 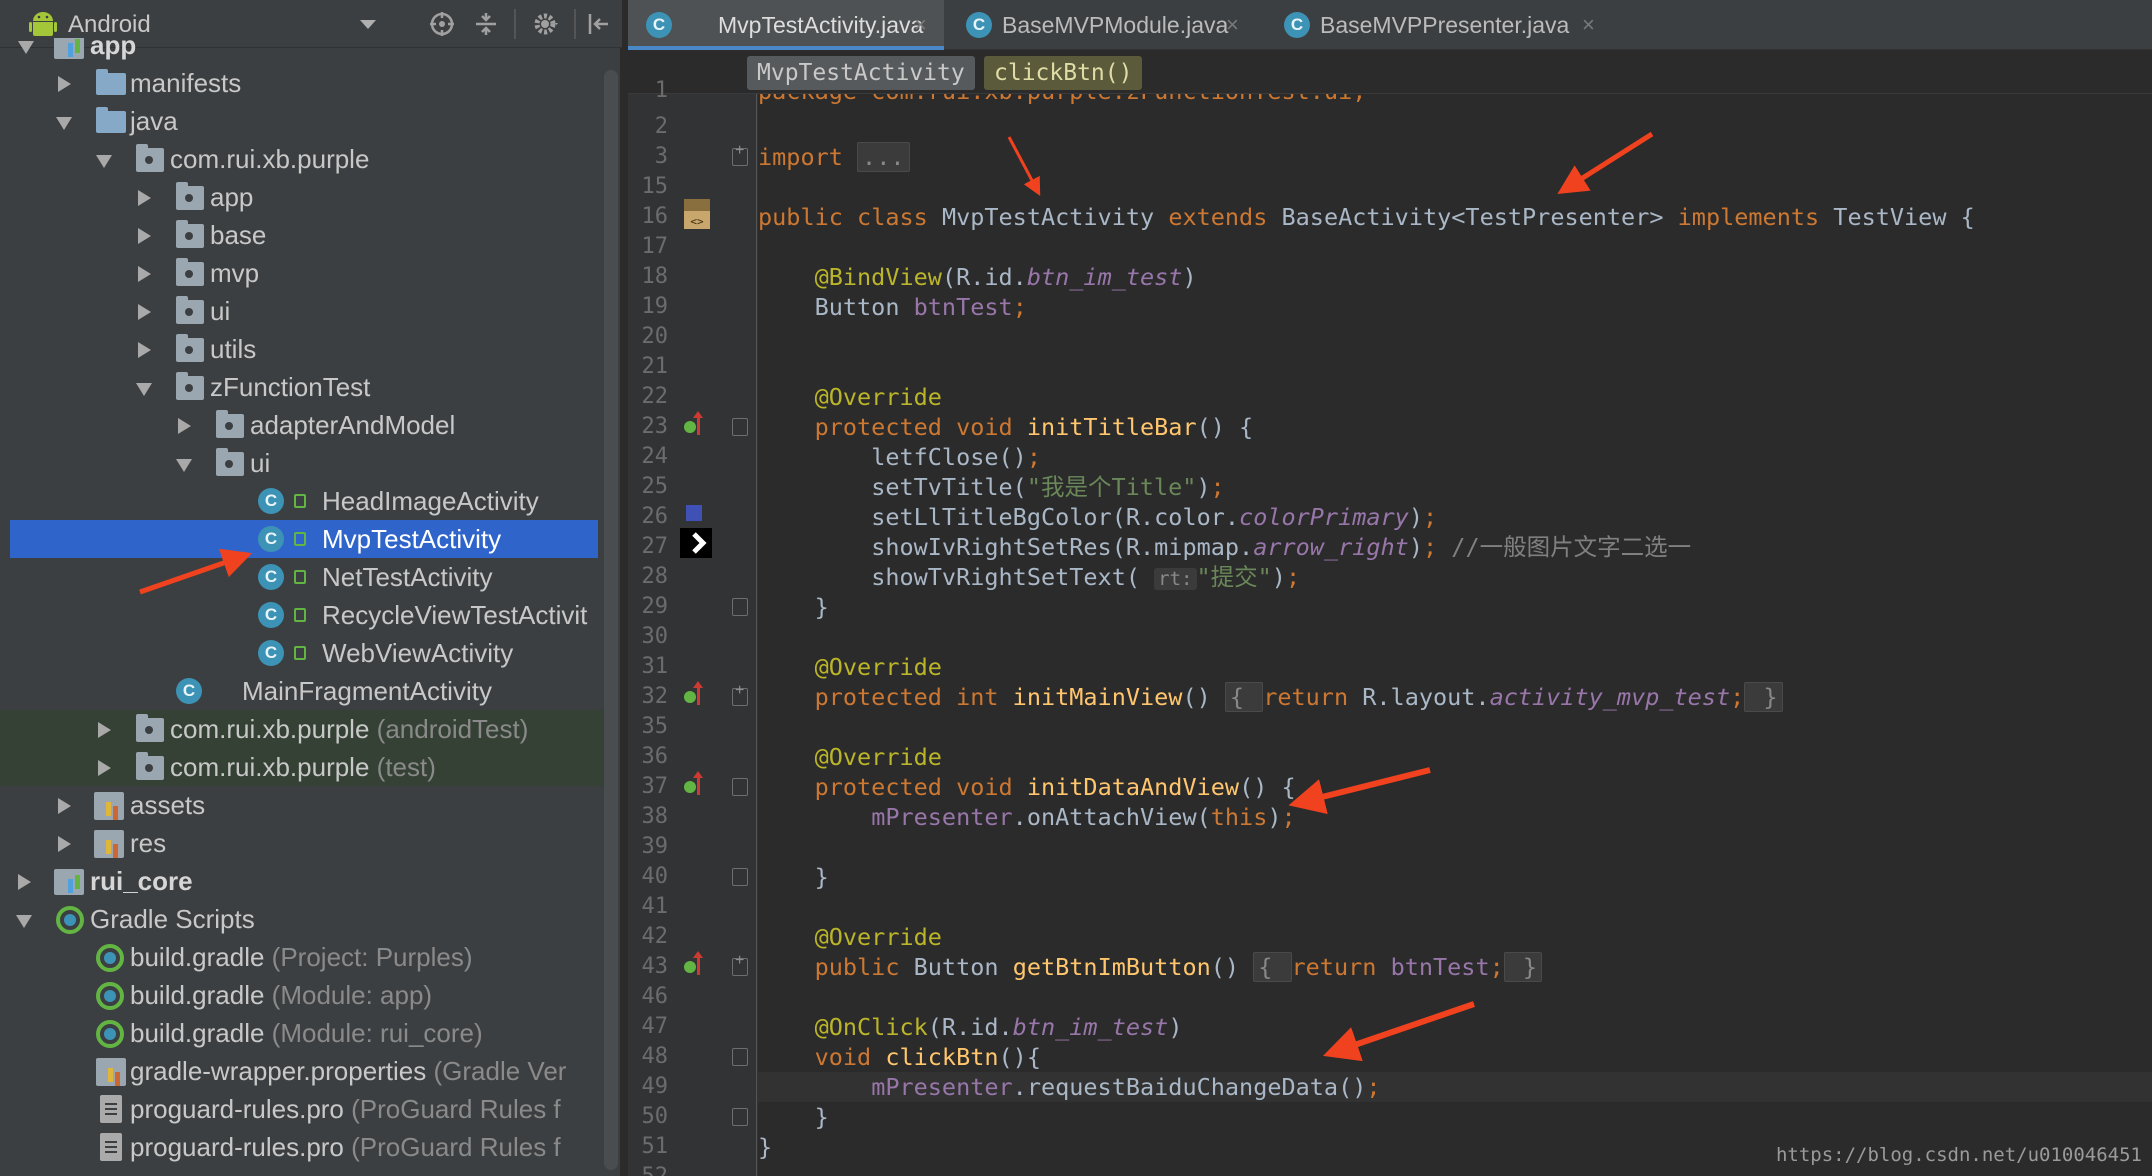 I want to click on tree-scrollbar, so click(x=611, y=620).